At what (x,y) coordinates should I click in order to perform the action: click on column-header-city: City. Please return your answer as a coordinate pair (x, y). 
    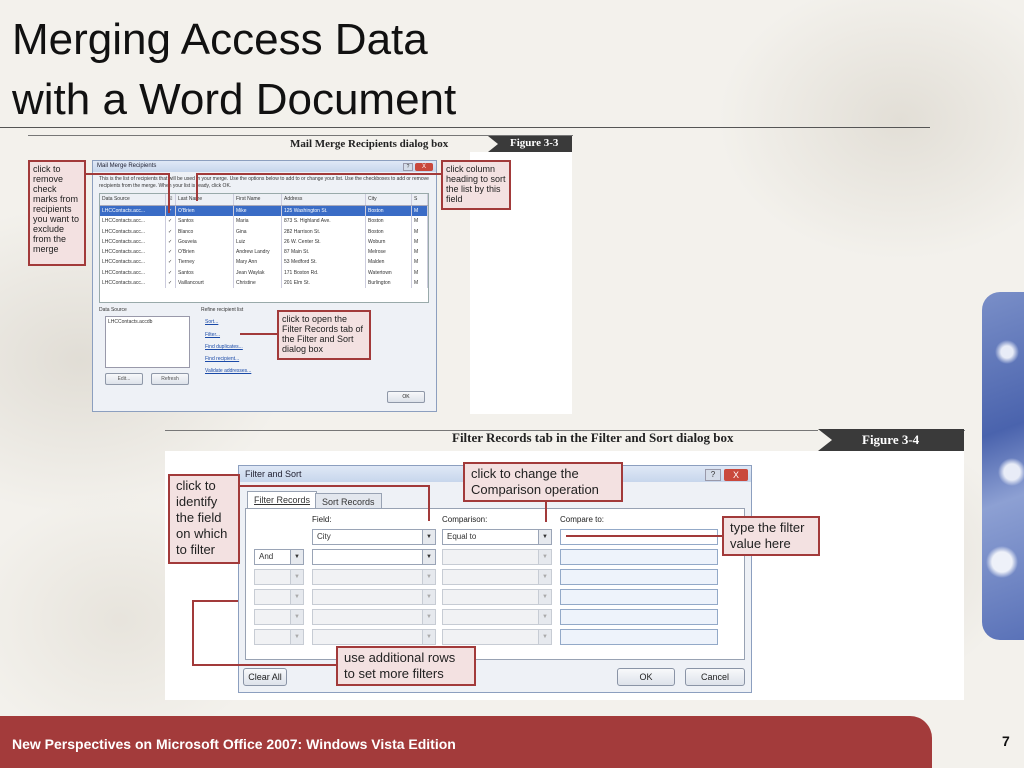
    Looking at the image, I should click on (389, 199).